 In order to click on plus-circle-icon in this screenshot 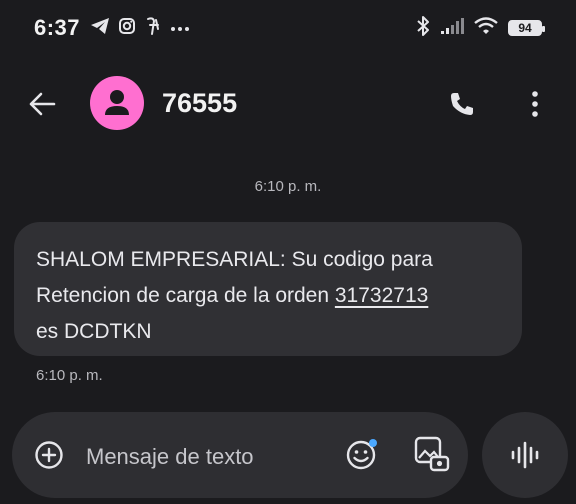, I will do `click(49, 455)`.